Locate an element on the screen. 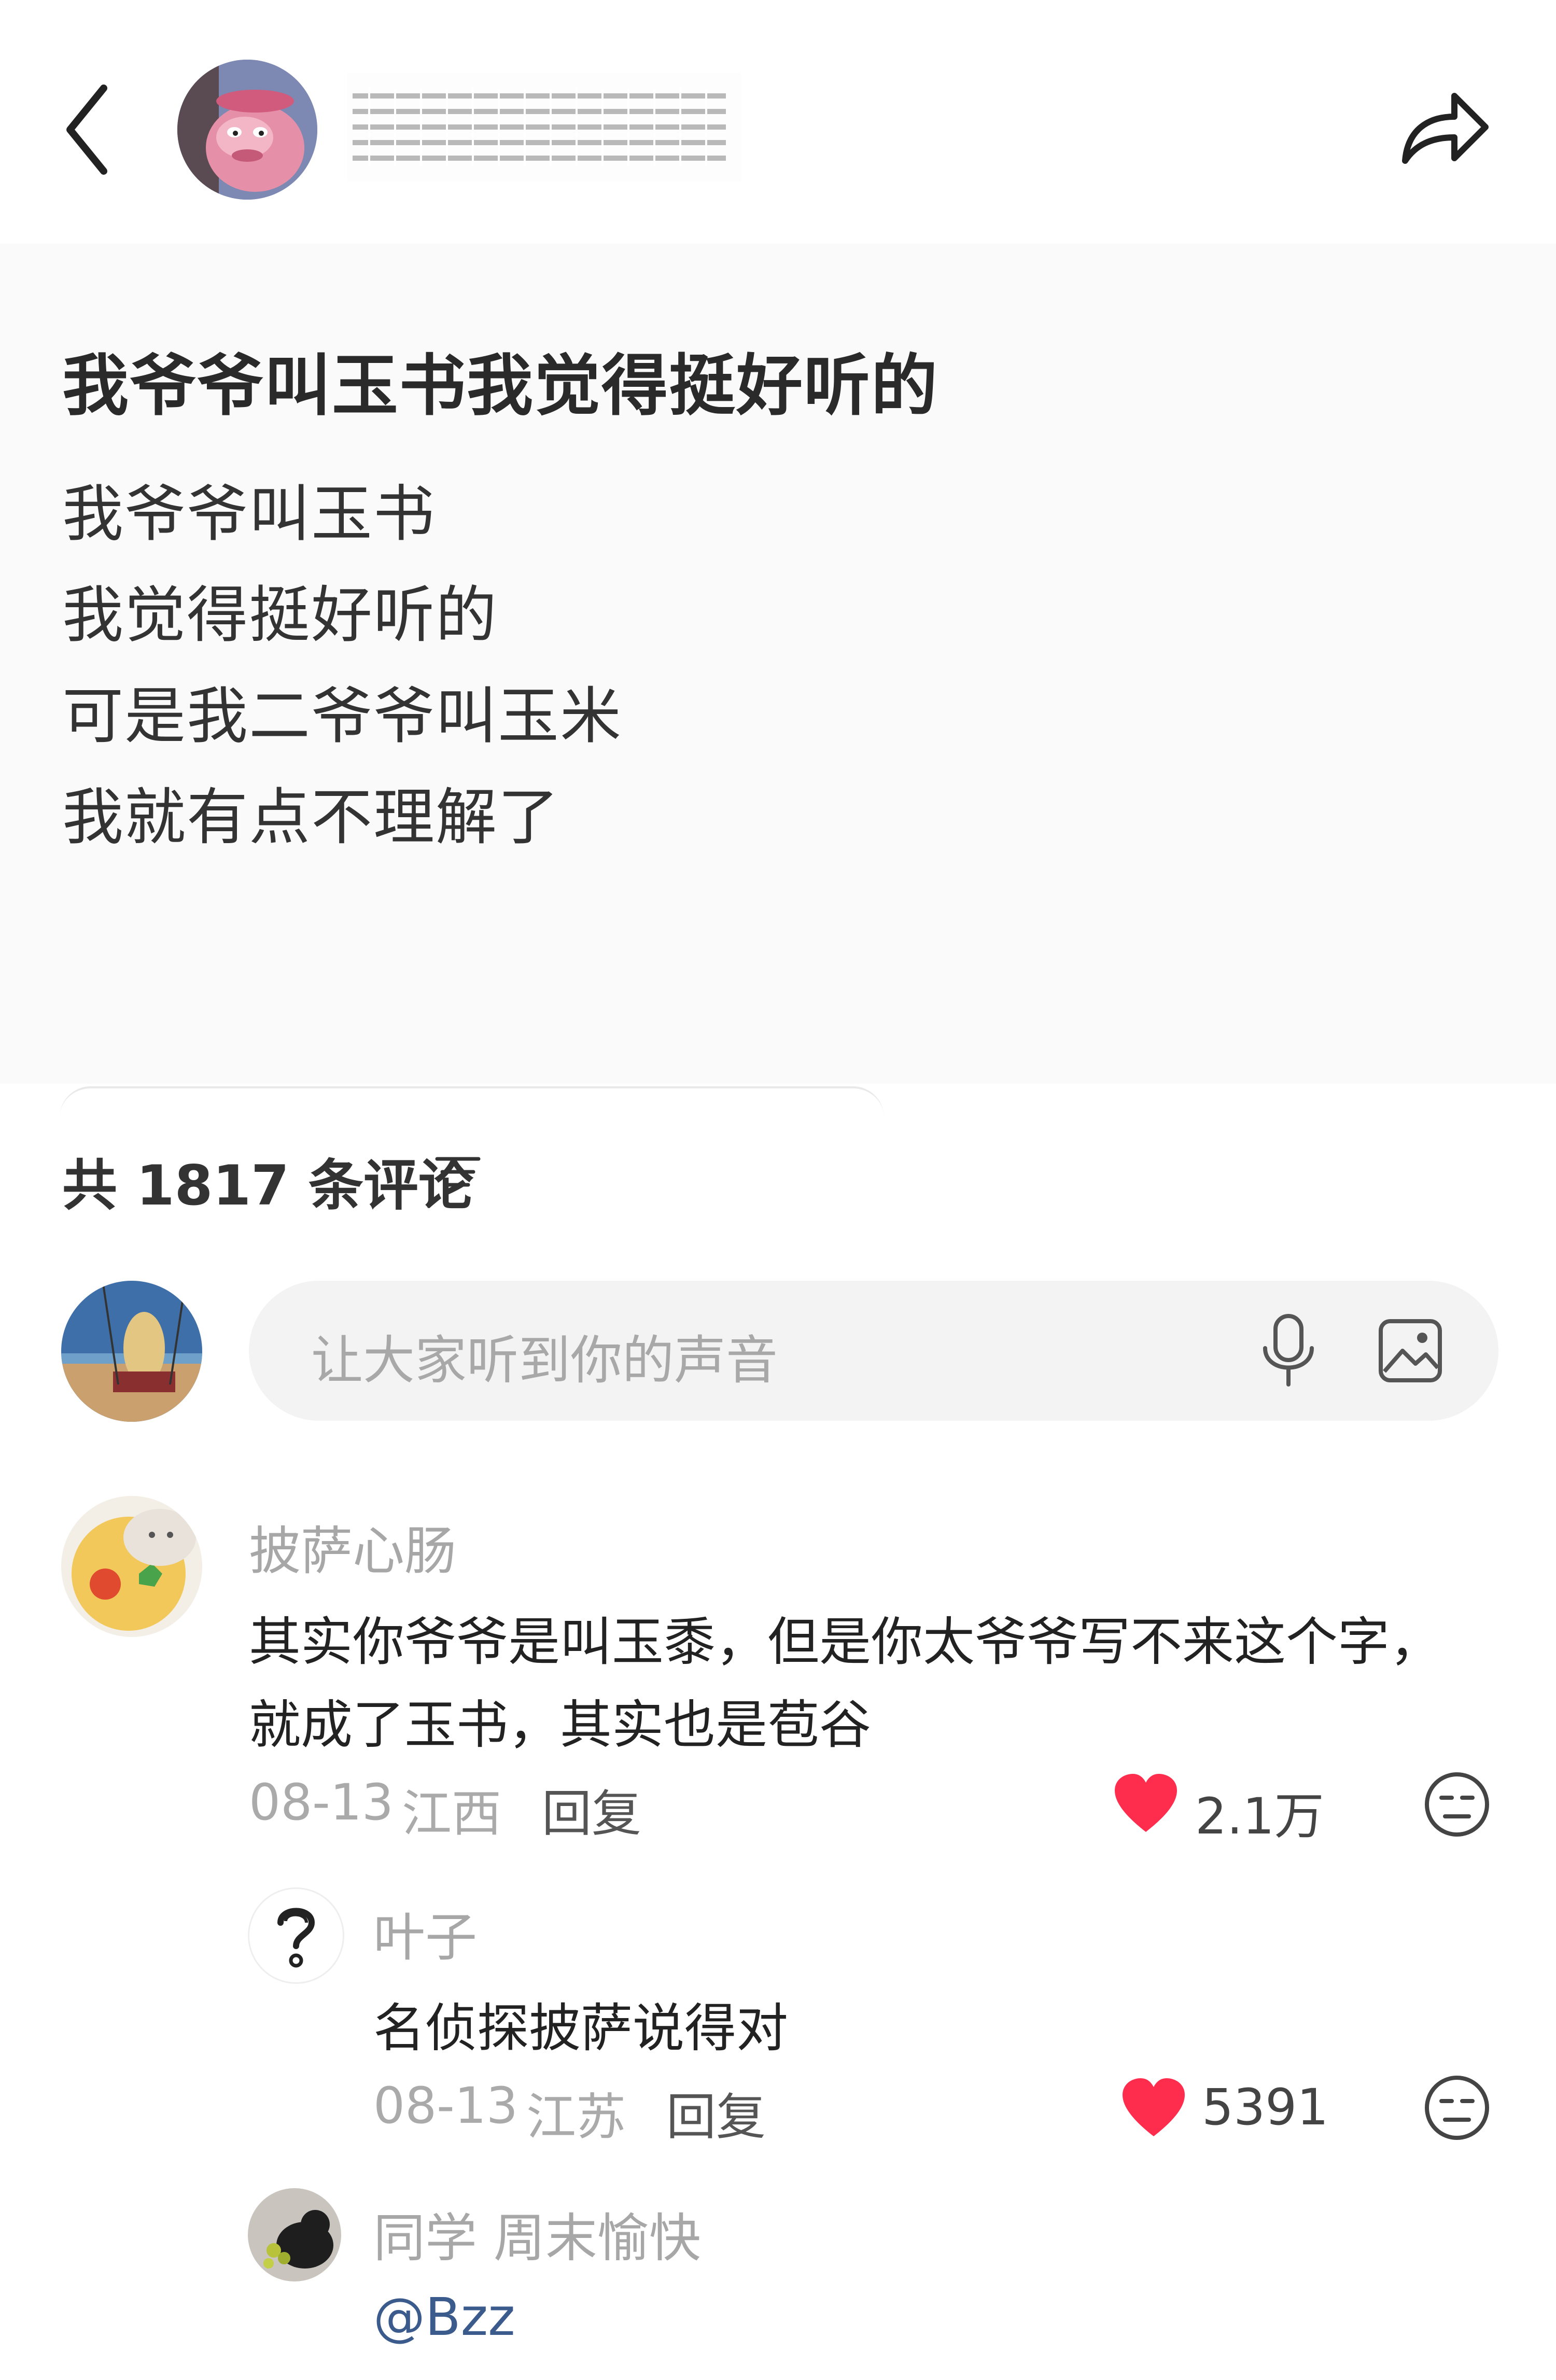 The height and width of the screenshot is (2380, 1556). image-icon is located at coordinates (1410, 1350).